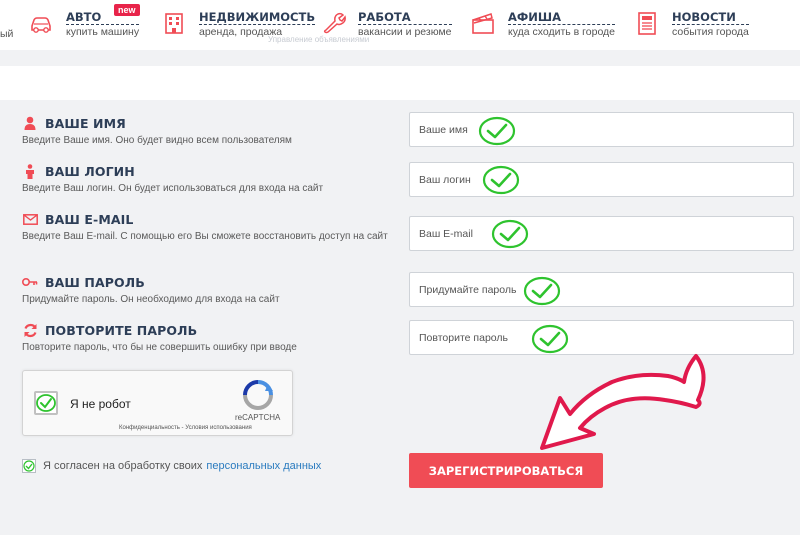  I want to click on field-label: ВАШ ПАРОЛЬ, so click(83, 282).